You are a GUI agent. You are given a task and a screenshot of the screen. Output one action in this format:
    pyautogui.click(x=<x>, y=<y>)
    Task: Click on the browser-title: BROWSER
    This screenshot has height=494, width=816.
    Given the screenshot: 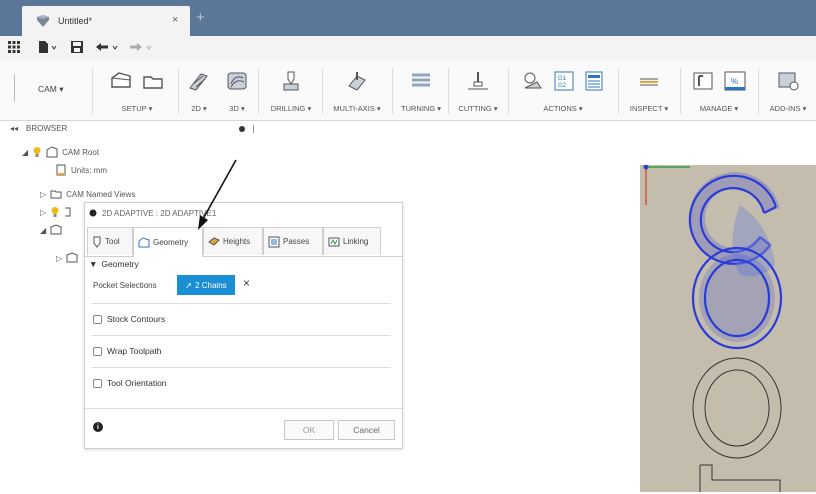 What is the action you would take?
    pyautogui.click(x=47, y=128)
    